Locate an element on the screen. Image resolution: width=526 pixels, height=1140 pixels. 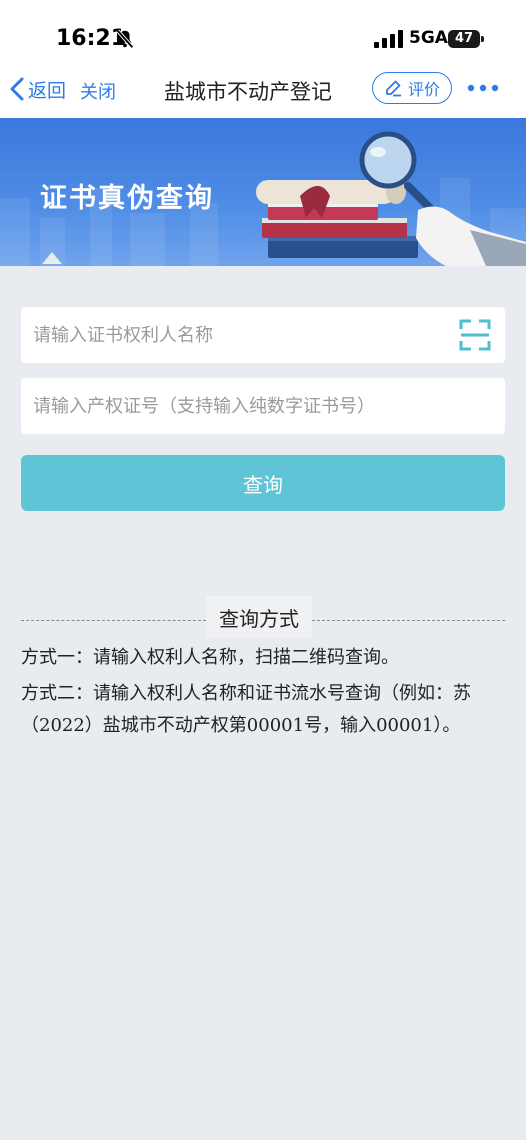
cert-number-field is located at coordinates (263, 406).